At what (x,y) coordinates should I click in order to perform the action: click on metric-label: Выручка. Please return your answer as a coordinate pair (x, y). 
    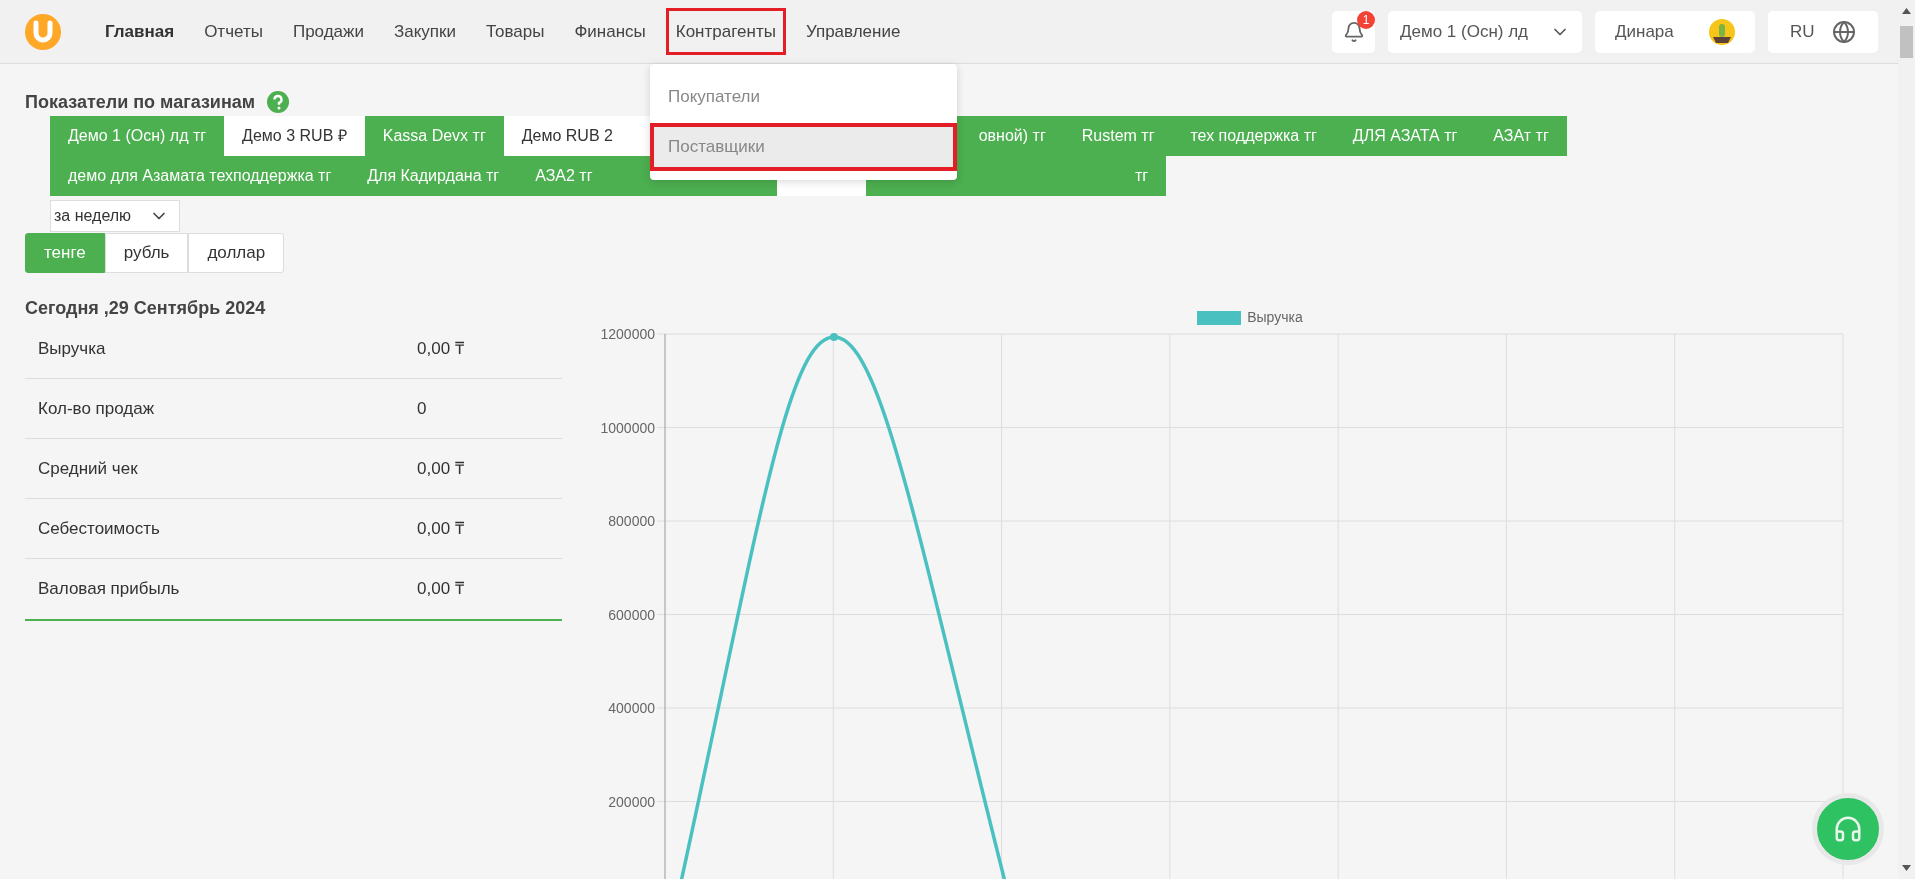
    Looking at the image, I should click on (72, 348).